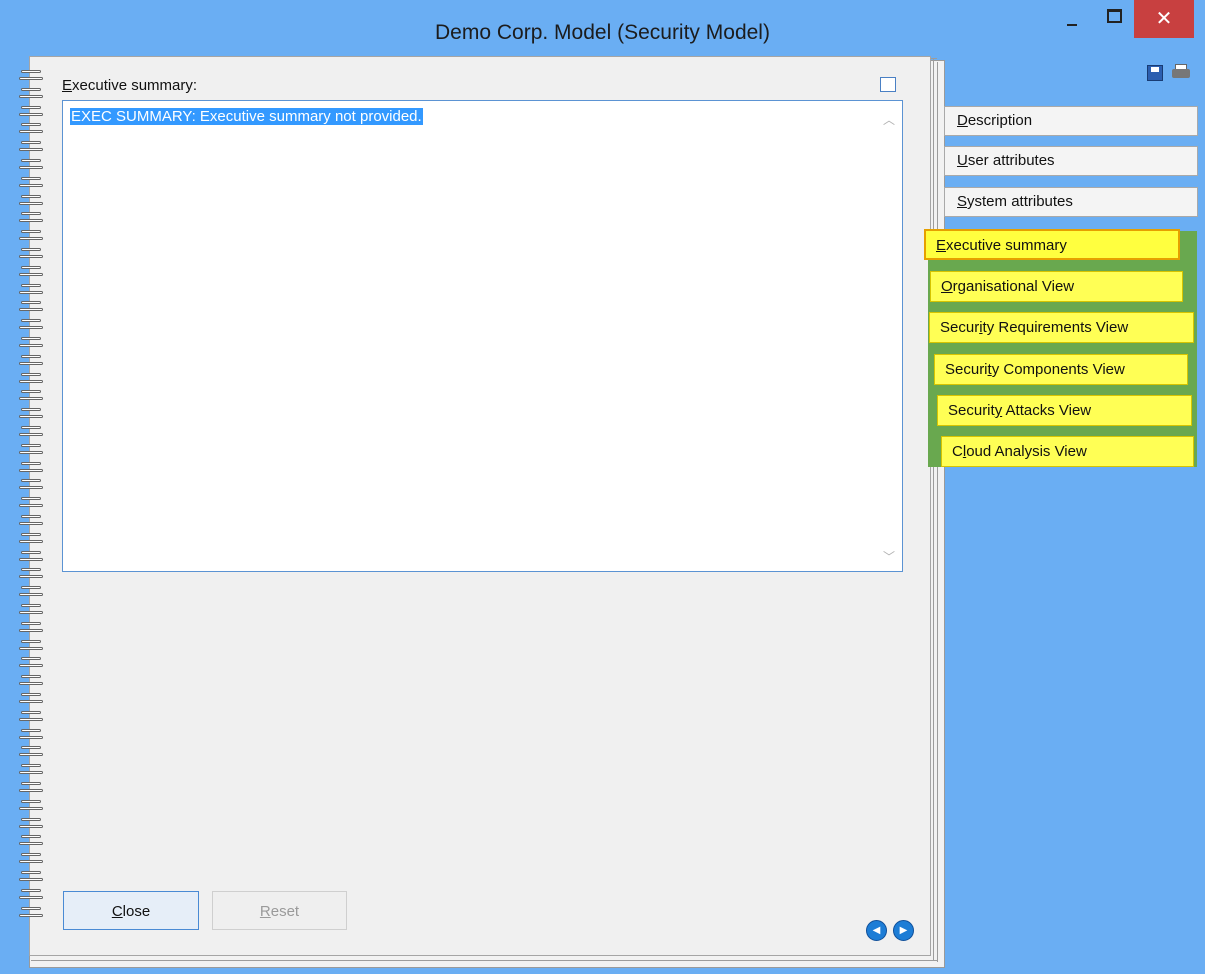 The image size is (1205, 974). Describe the element at coordinates (1056, 286) in the screenshot. I see `tab-organisational-view: Organisational View` at that location.